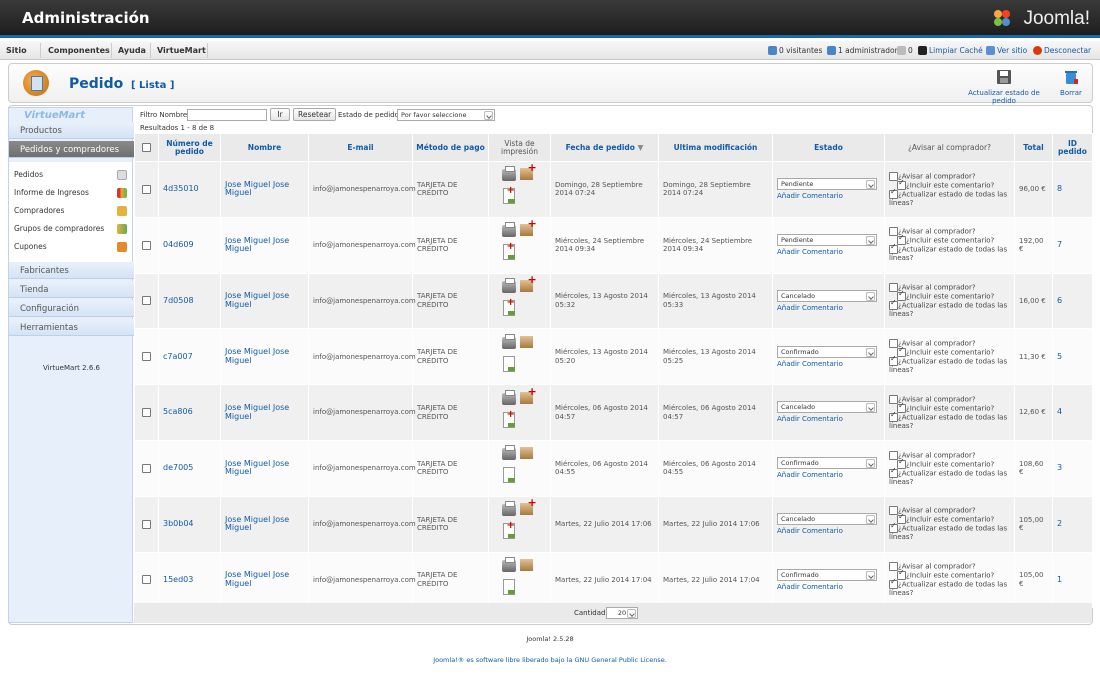  What do you see at coordinates (71, 176) in the screenshot?
I see `sidebar-item-pedidos: Pedidos` at bounding box center [71, 176].